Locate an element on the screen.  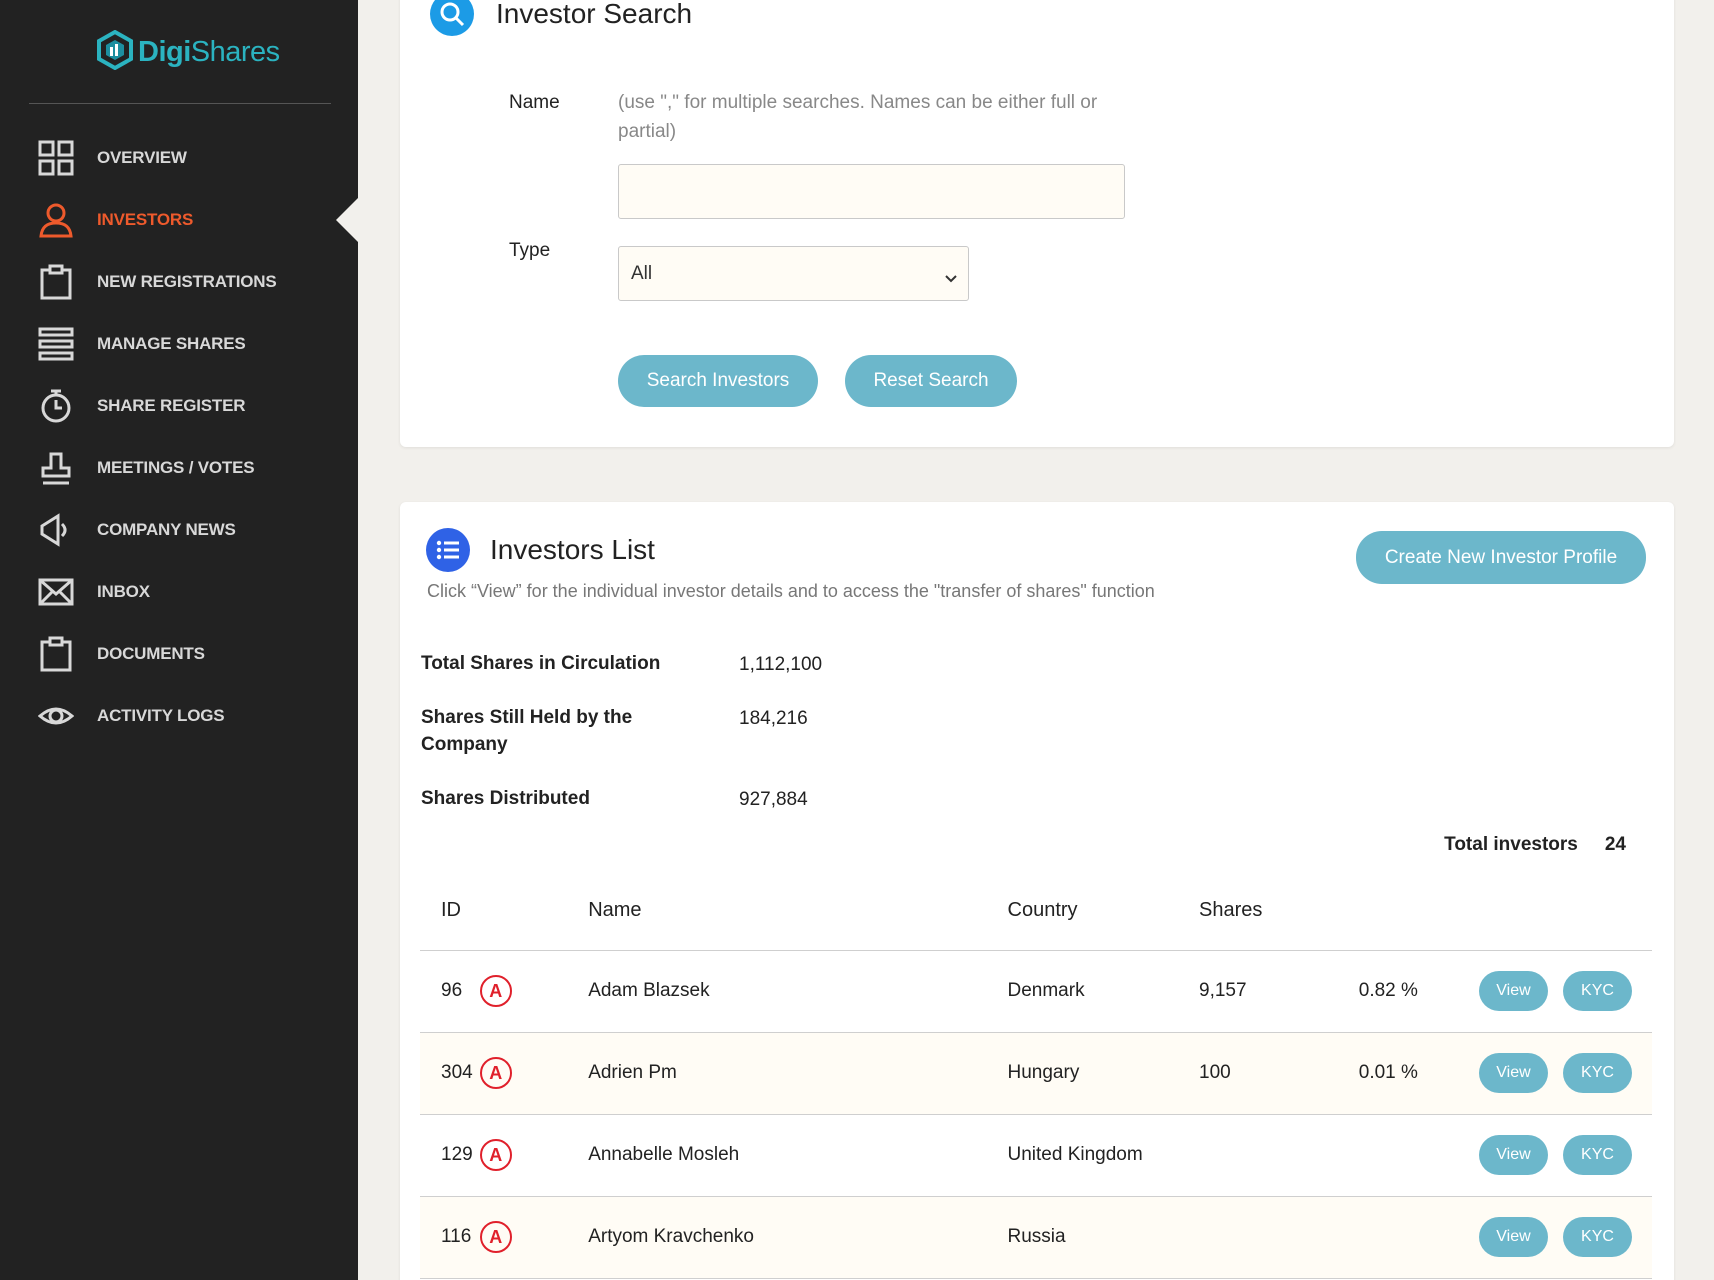
stat-label-total-shares: Total Shares in Circulation is located at coordinates (541, 663).